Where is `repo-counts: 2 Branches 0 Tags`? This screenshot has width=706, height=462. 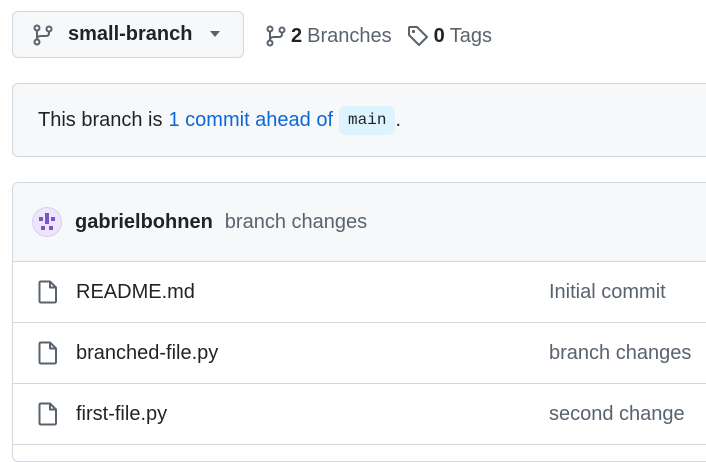
repo-counts: 2 Branches 0 Tags is located at coordinates (379, 36).